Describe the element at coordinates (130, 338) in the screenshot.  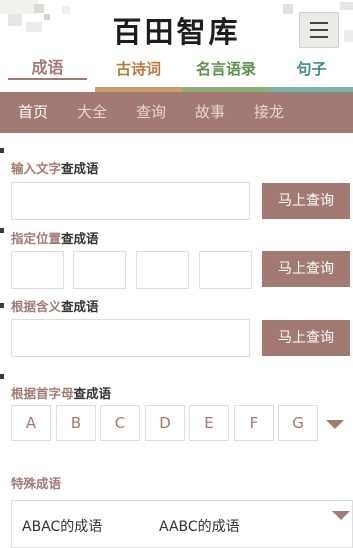
I see `meaning-search-input` at that location.